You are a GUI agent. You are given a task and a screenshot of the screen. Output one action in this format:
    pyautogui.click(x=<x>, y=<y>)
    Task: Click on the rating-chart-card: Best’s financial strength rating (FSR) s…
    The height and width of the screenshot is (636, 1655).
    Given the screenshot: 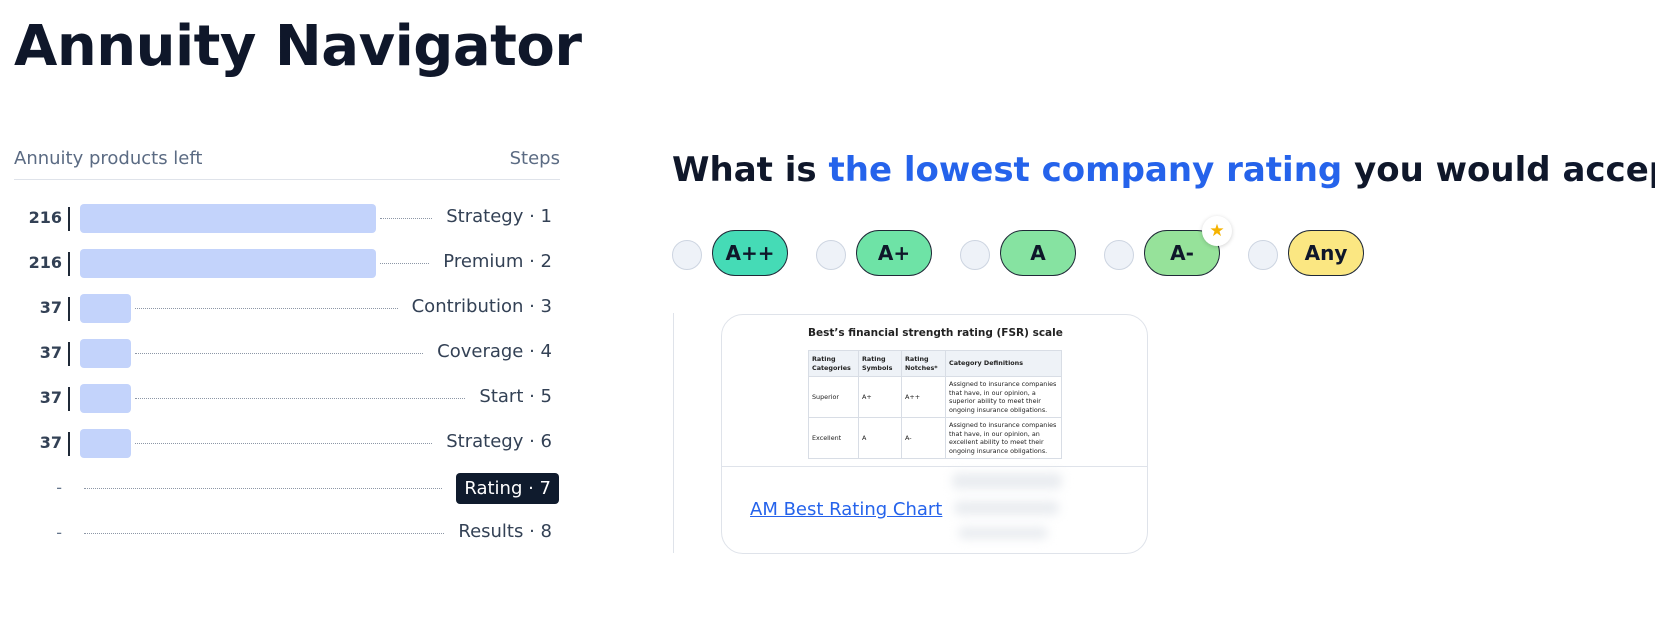 What is the action you would take?
    pyautogui.click(x=934, y=434)
    